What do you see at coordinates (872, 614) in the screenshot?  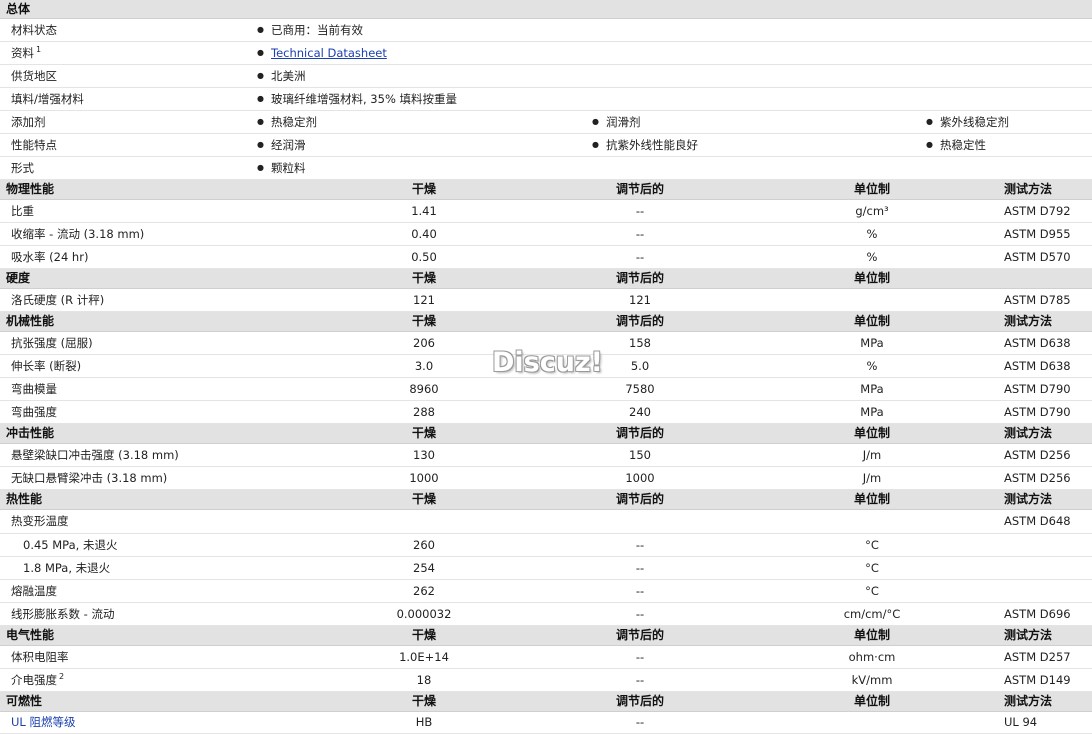 I see `value-unit: cm/cm/°C` at bounding box center [872, 614].